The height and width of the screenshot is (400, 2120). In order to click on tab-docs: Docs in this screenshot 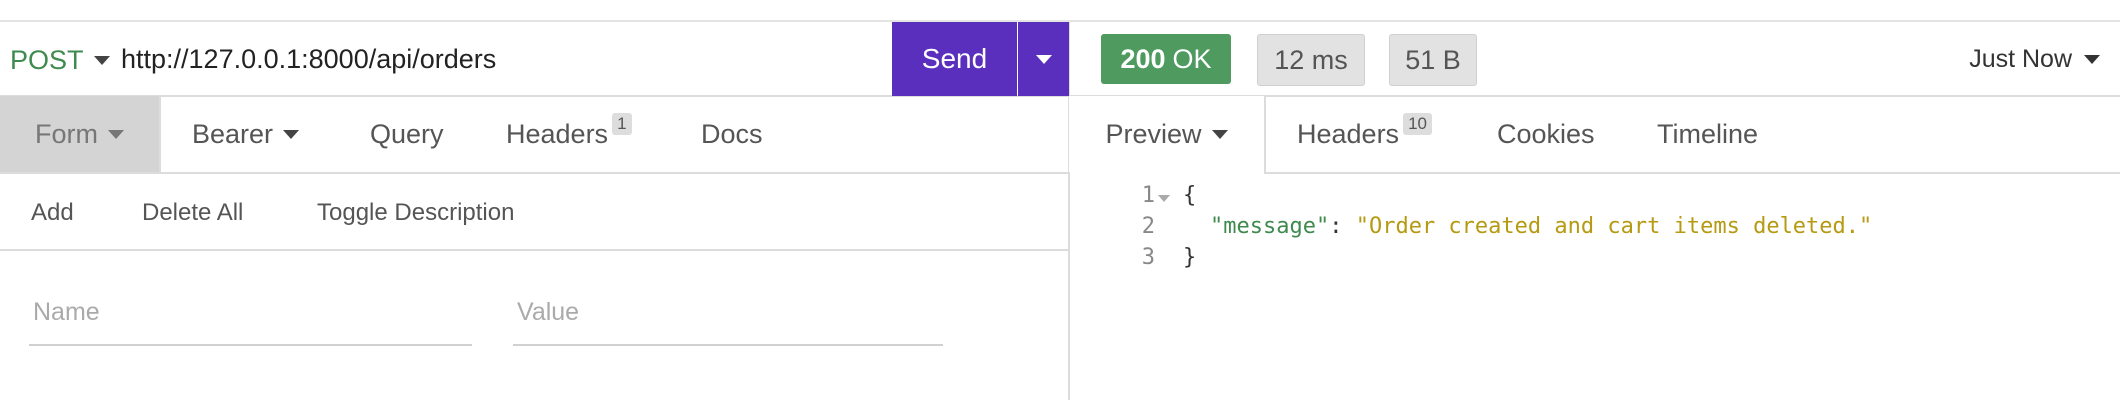, I will do `click(732, 134)`.